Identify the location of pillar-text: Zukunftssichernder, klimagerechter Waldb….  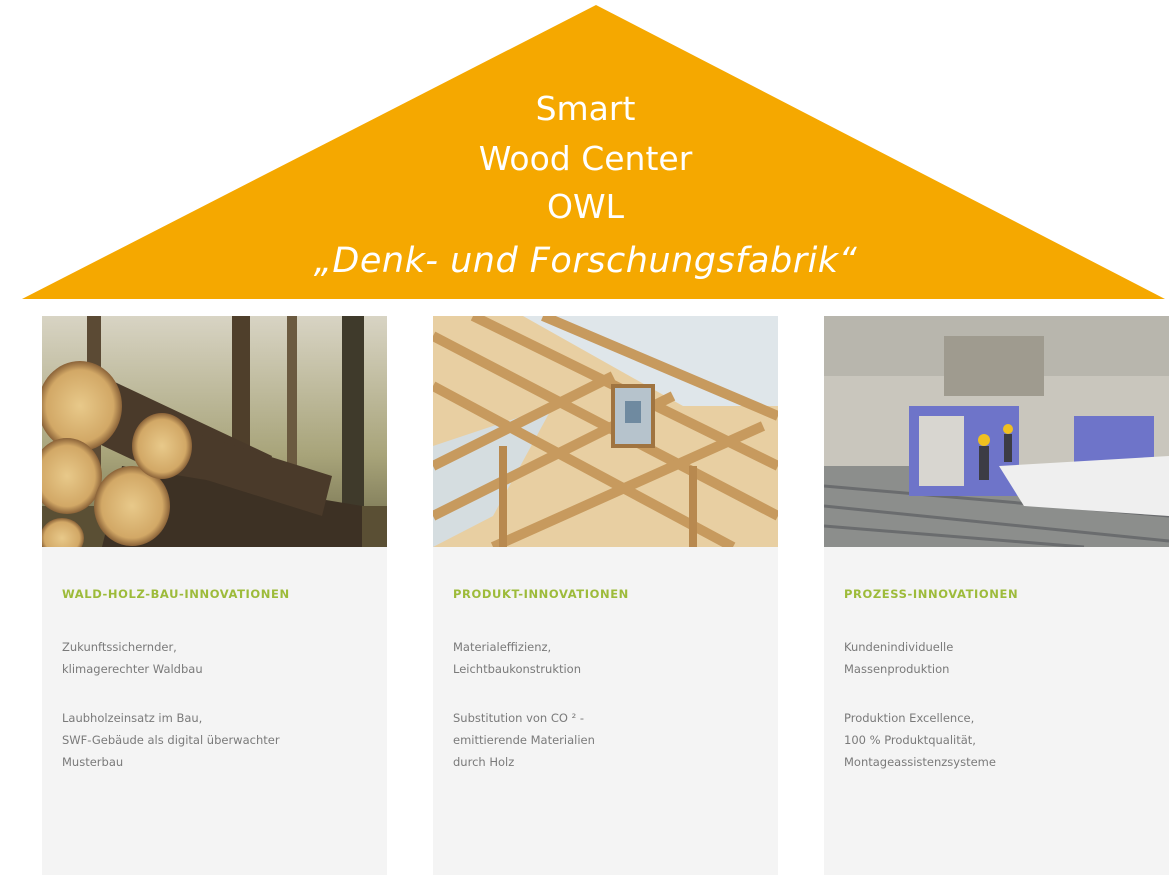
(132, 658).